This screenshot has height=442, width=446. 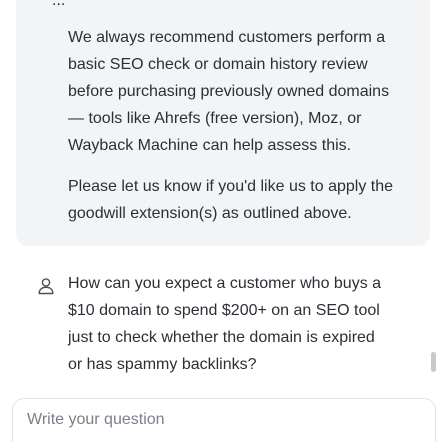 I want to click on question-input-box, so click(x=224, y=420).